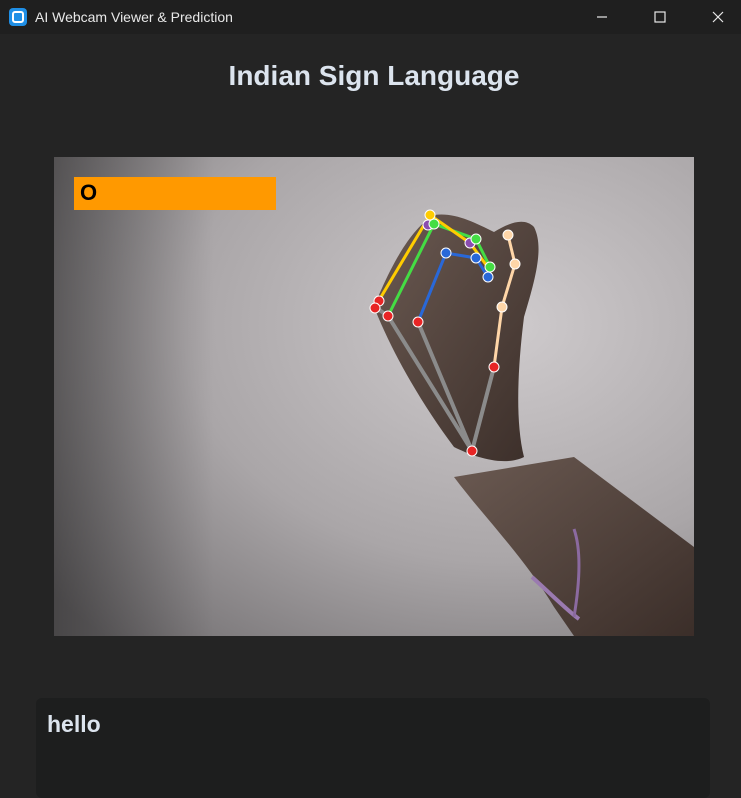 This screenshot has width=741, height=798. Describe the element at coordinates (718, 17) in the screenshot. I see `close-icon` at that location.